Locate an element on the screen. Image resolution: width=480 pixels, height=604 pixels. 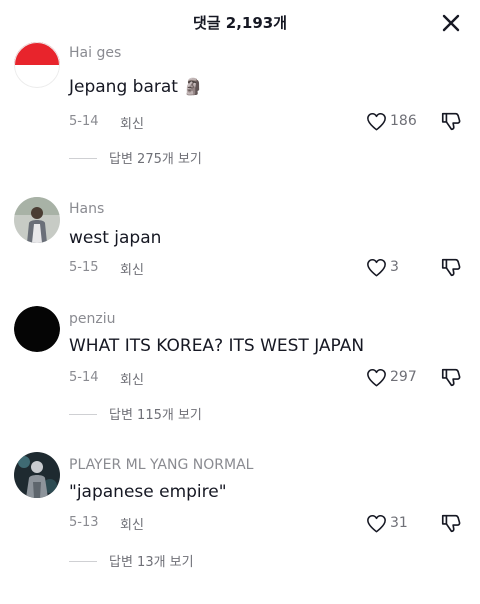
black-circle-avatar is located at coordinates (37, 329).